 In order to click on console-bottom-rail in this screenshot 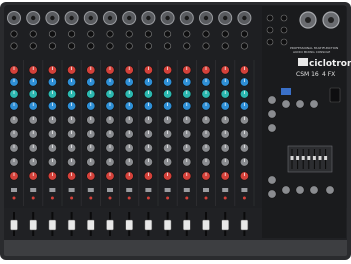, I will do `click(175, 247)`.